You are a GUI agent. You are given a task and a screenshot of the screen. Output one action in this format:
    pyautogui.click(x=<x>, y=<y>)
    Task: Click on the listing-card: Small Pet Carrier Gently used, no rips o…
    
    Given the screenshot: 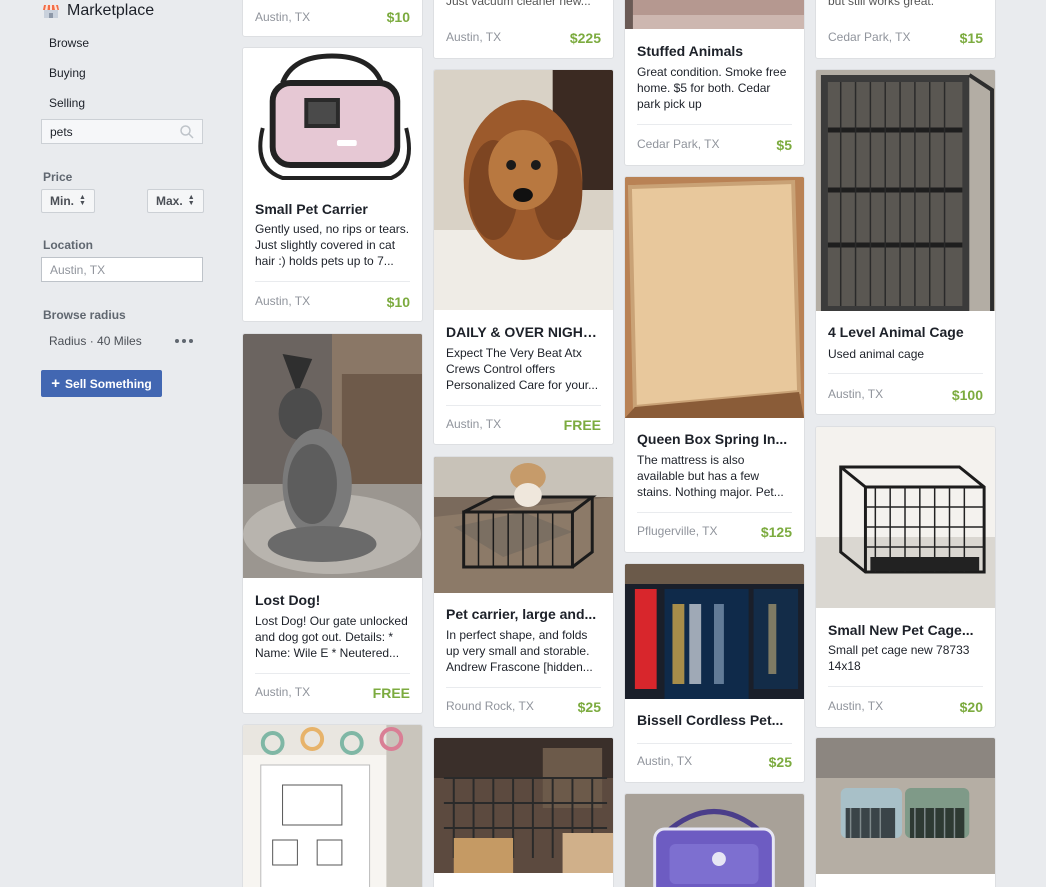 What is the action you would take?
    pyautogui.click(x=332, y=184)
    